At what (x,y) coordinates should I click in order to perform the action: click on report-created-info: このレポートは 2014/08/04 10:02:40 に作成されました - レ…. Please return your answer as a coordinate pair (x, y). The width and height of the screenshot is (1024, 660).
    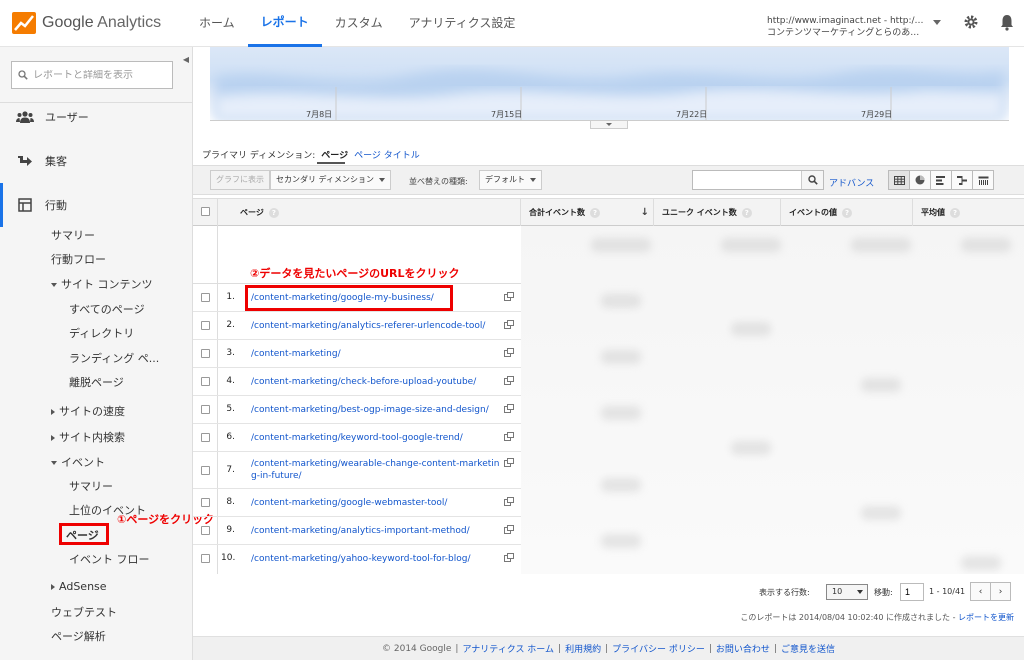
    Looking at the image, I should click on (877, 617).